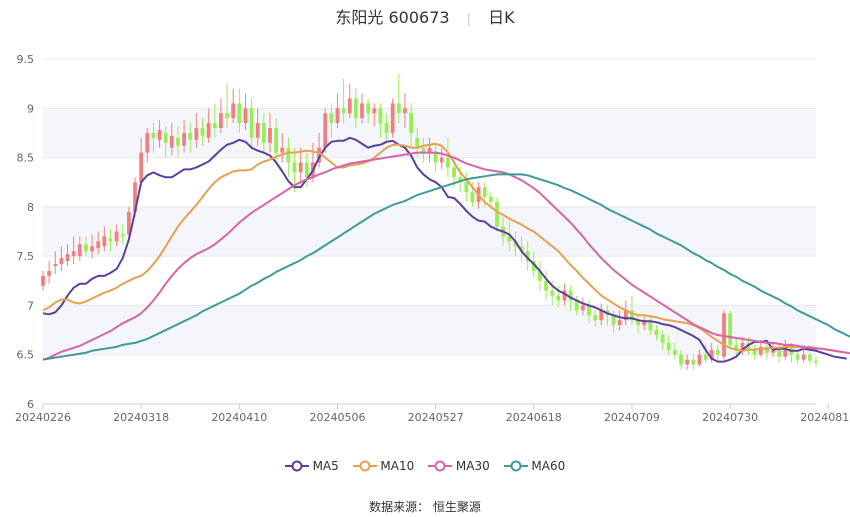 Image resolution: width=850 pixels, height=517 pixels. I want to click on y-tick-label: 6, so click(30, 404).